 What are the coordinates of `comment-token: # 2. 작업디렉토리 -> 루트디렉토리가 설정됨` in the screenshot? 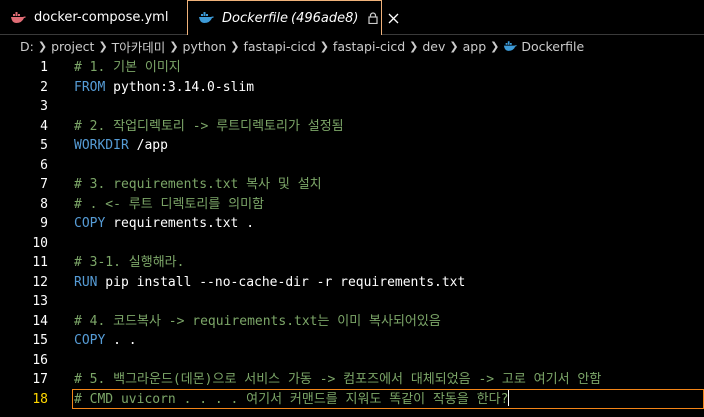 It's located at (209, 126).